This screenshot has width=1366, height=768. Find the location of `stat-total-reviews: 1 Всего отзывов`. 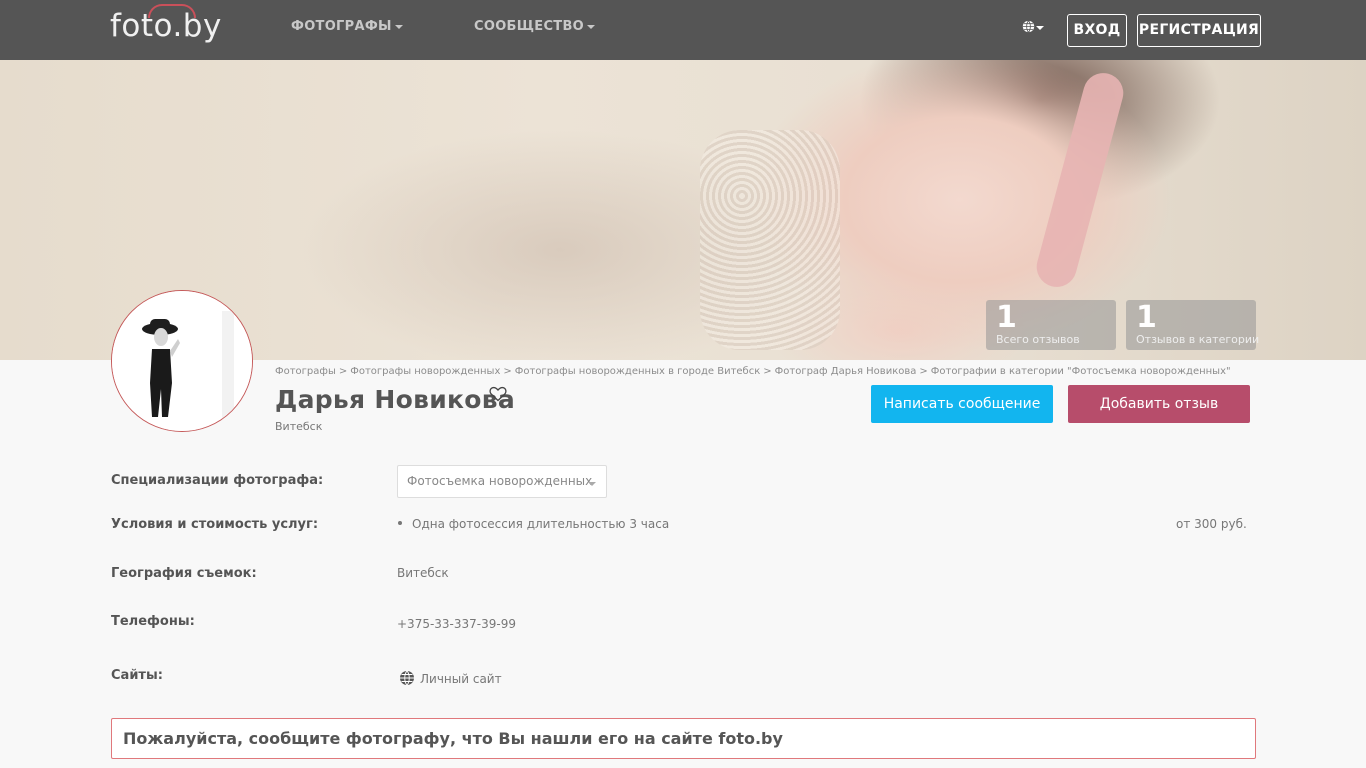

stat-total-reviews: 1 Всего отзывов is located at coordinates (1051, 325).